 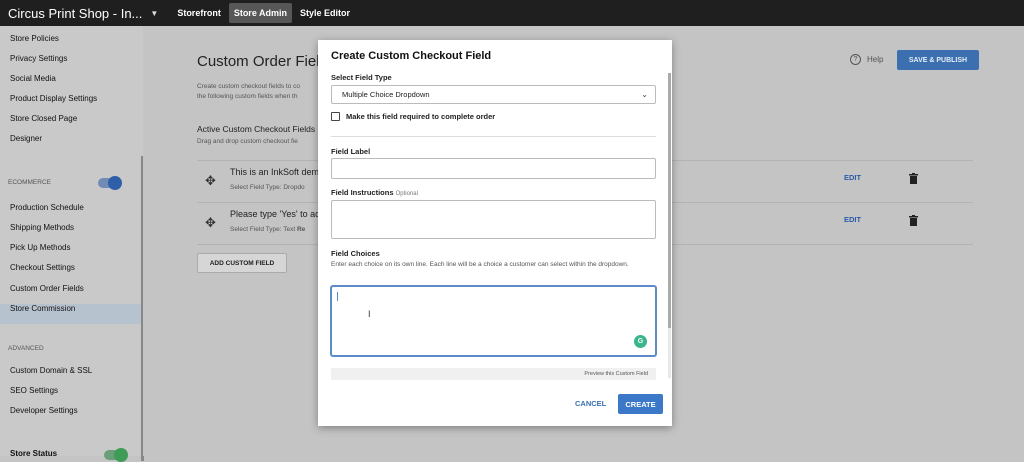 What do you see at coordinates (53, 98) in the screenshot?
I see `sidebar-item-product-display-settings: Product Display Settings` at bounding box center [53, 98].